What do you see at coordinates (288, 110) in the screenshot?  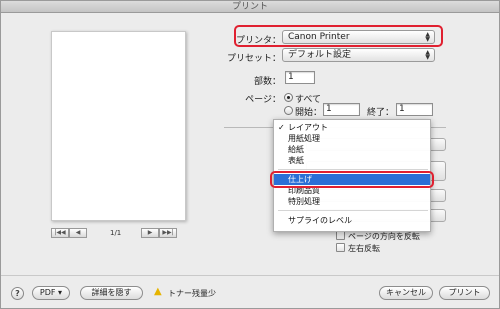 I see `pages-range-radio` at bounding box center [288, 110].